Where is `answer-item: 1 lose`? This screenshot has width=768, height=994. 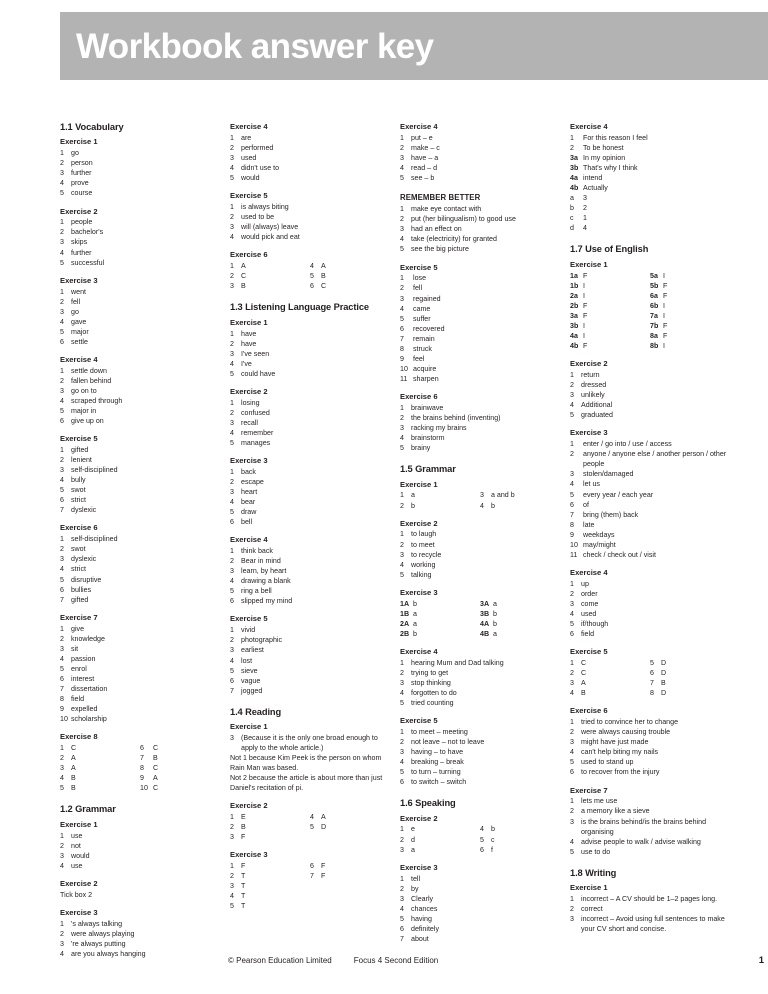
answer-item: 1 lose is located at coordinates (480, 278).